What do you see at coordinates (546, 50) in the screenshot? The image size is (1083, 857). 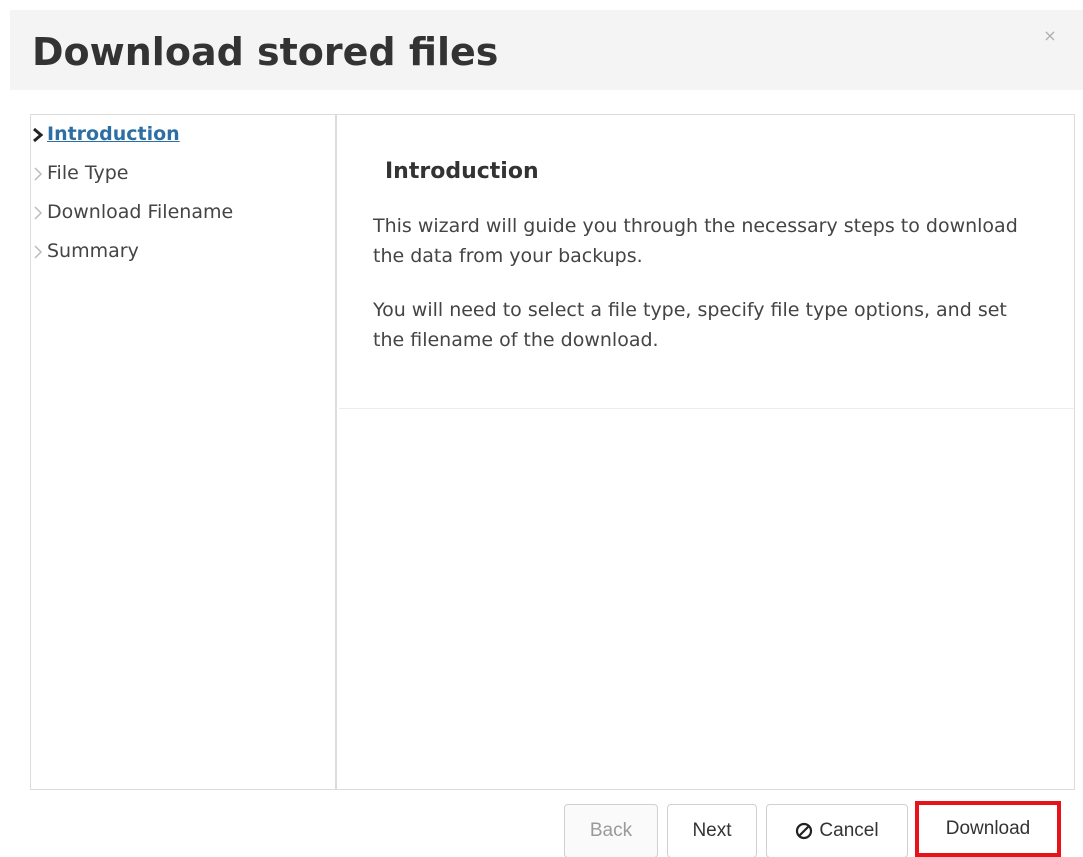 I see `dialog-header: Download stored files` at bounding box center [546, 50].